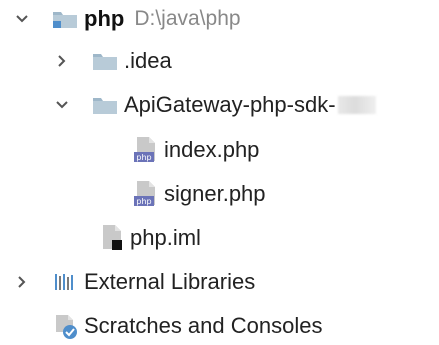 This screenshot has height=345, width=439. Describe the element at coordinates (230, 104) in the screenshot. I see `folder-label-apigateway-sdk: ApiGateway-php-sdk-` at that location.